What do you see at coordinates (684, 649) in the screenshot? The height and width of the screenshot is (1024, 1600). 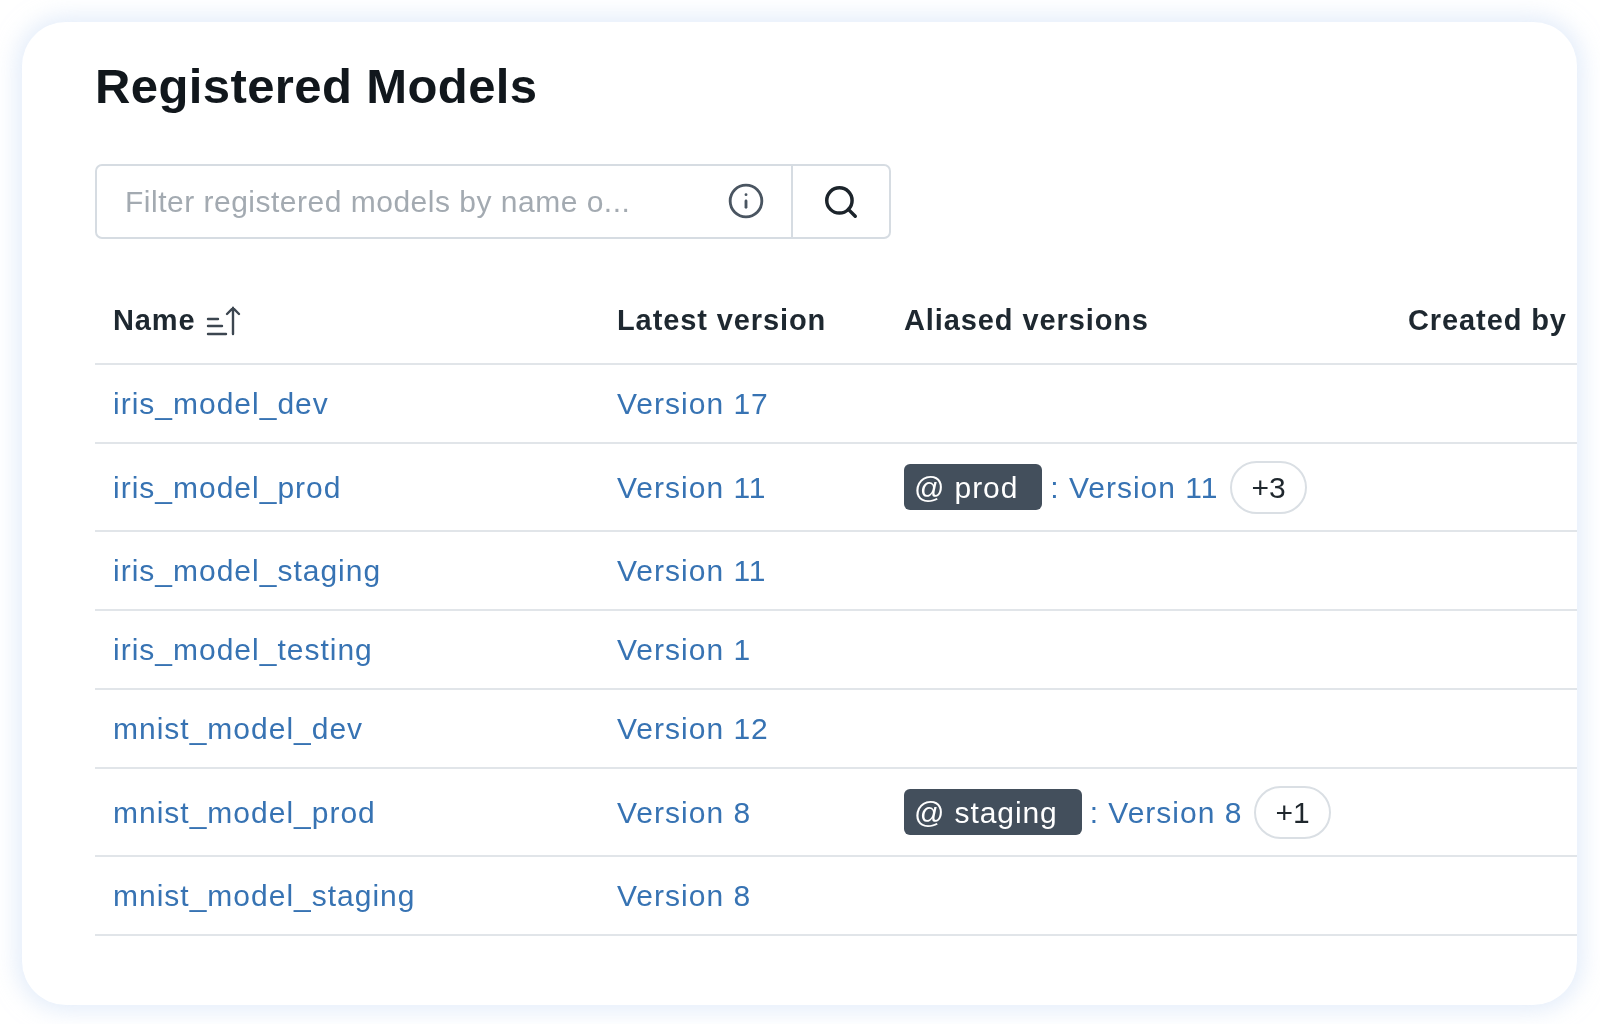 I see `version-link: Version 1` at bounding box center [684, 649].